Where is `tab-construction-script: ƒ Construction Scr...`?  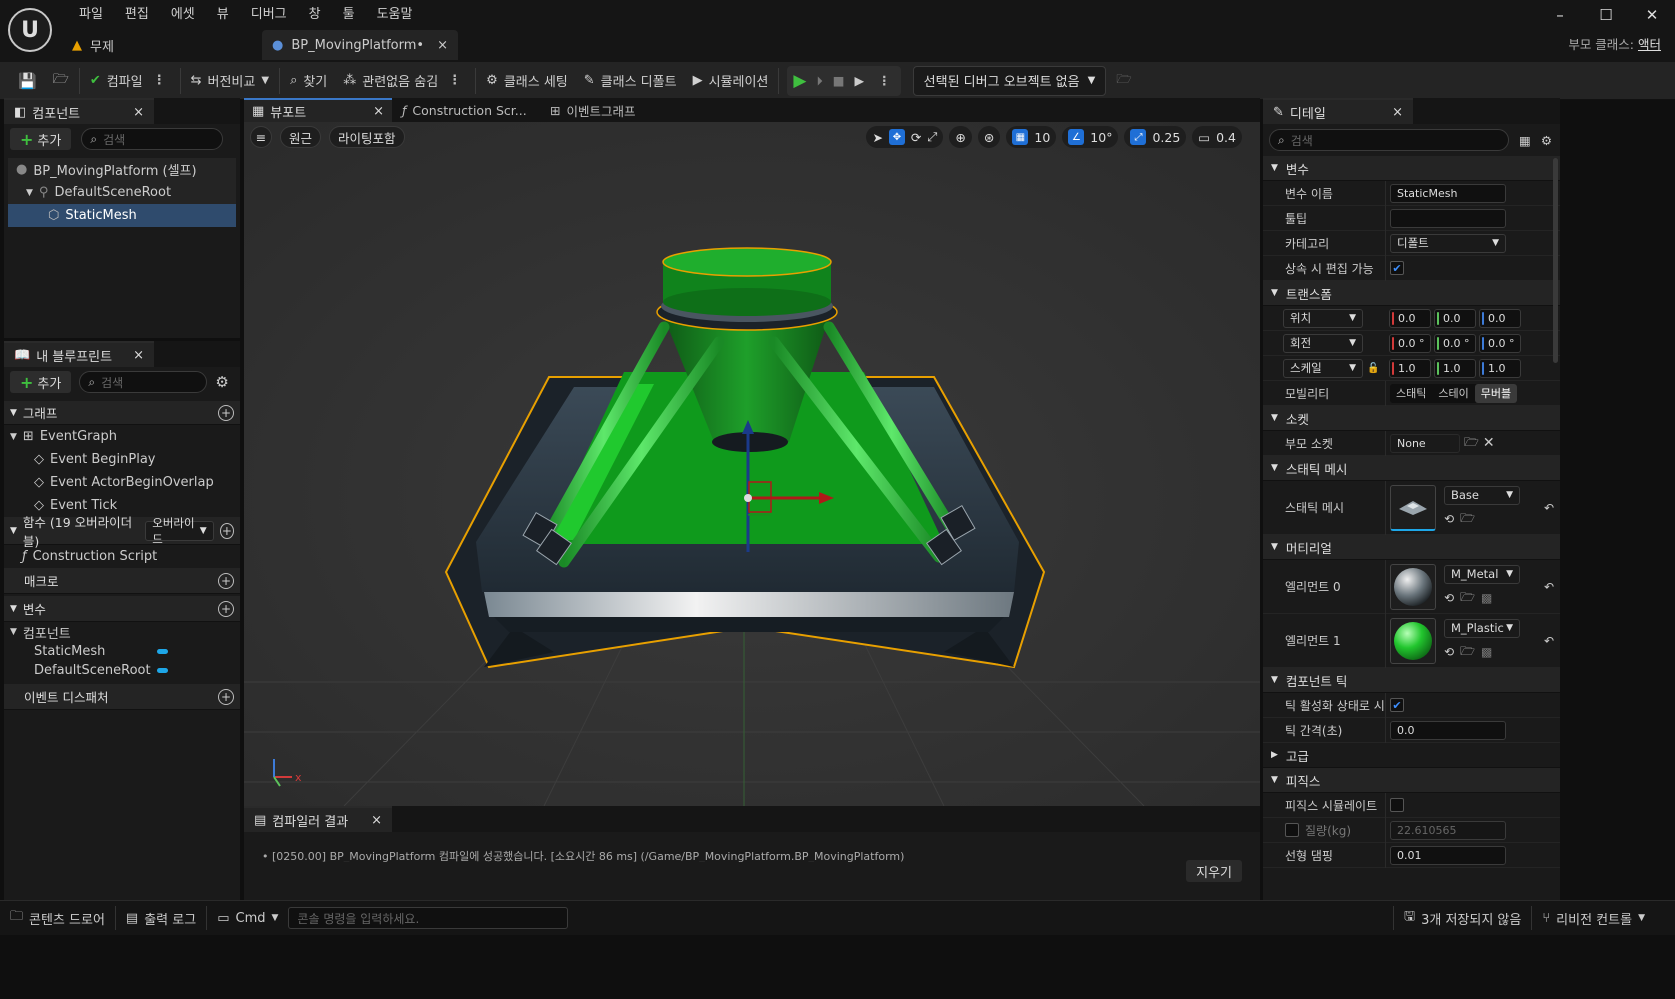 tab-construction-script: ƒ Construction Scr... is located at coordinates (466, 110).